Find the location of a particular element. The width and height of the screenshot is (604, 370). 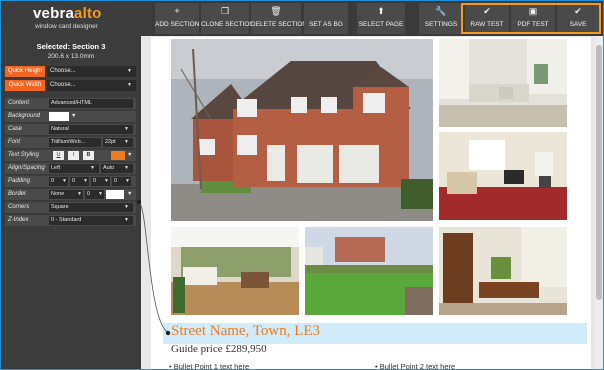

padding-label: Padding is located at coordinates (19, 181).